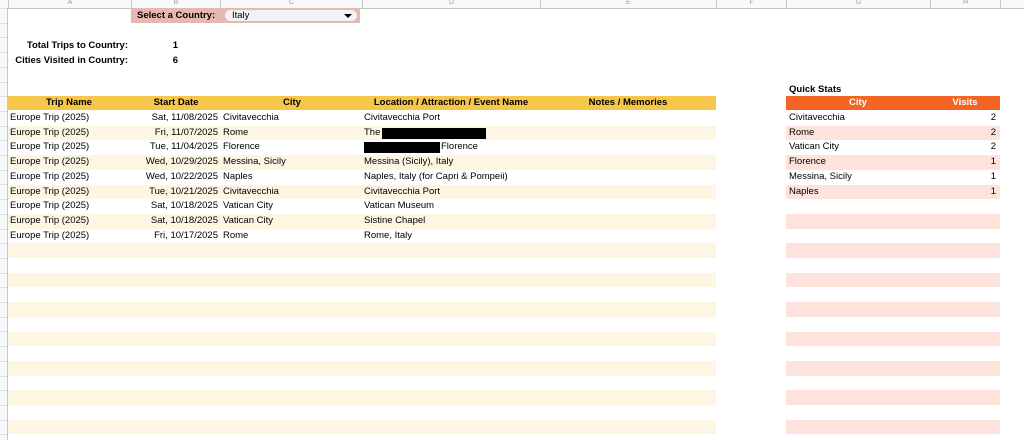 The image size is (1024, 440). What do you see at coordinates (69, 103) in the screenshot?
I see `header-trip-name: Trip Name` at bounding box center [69, 103].